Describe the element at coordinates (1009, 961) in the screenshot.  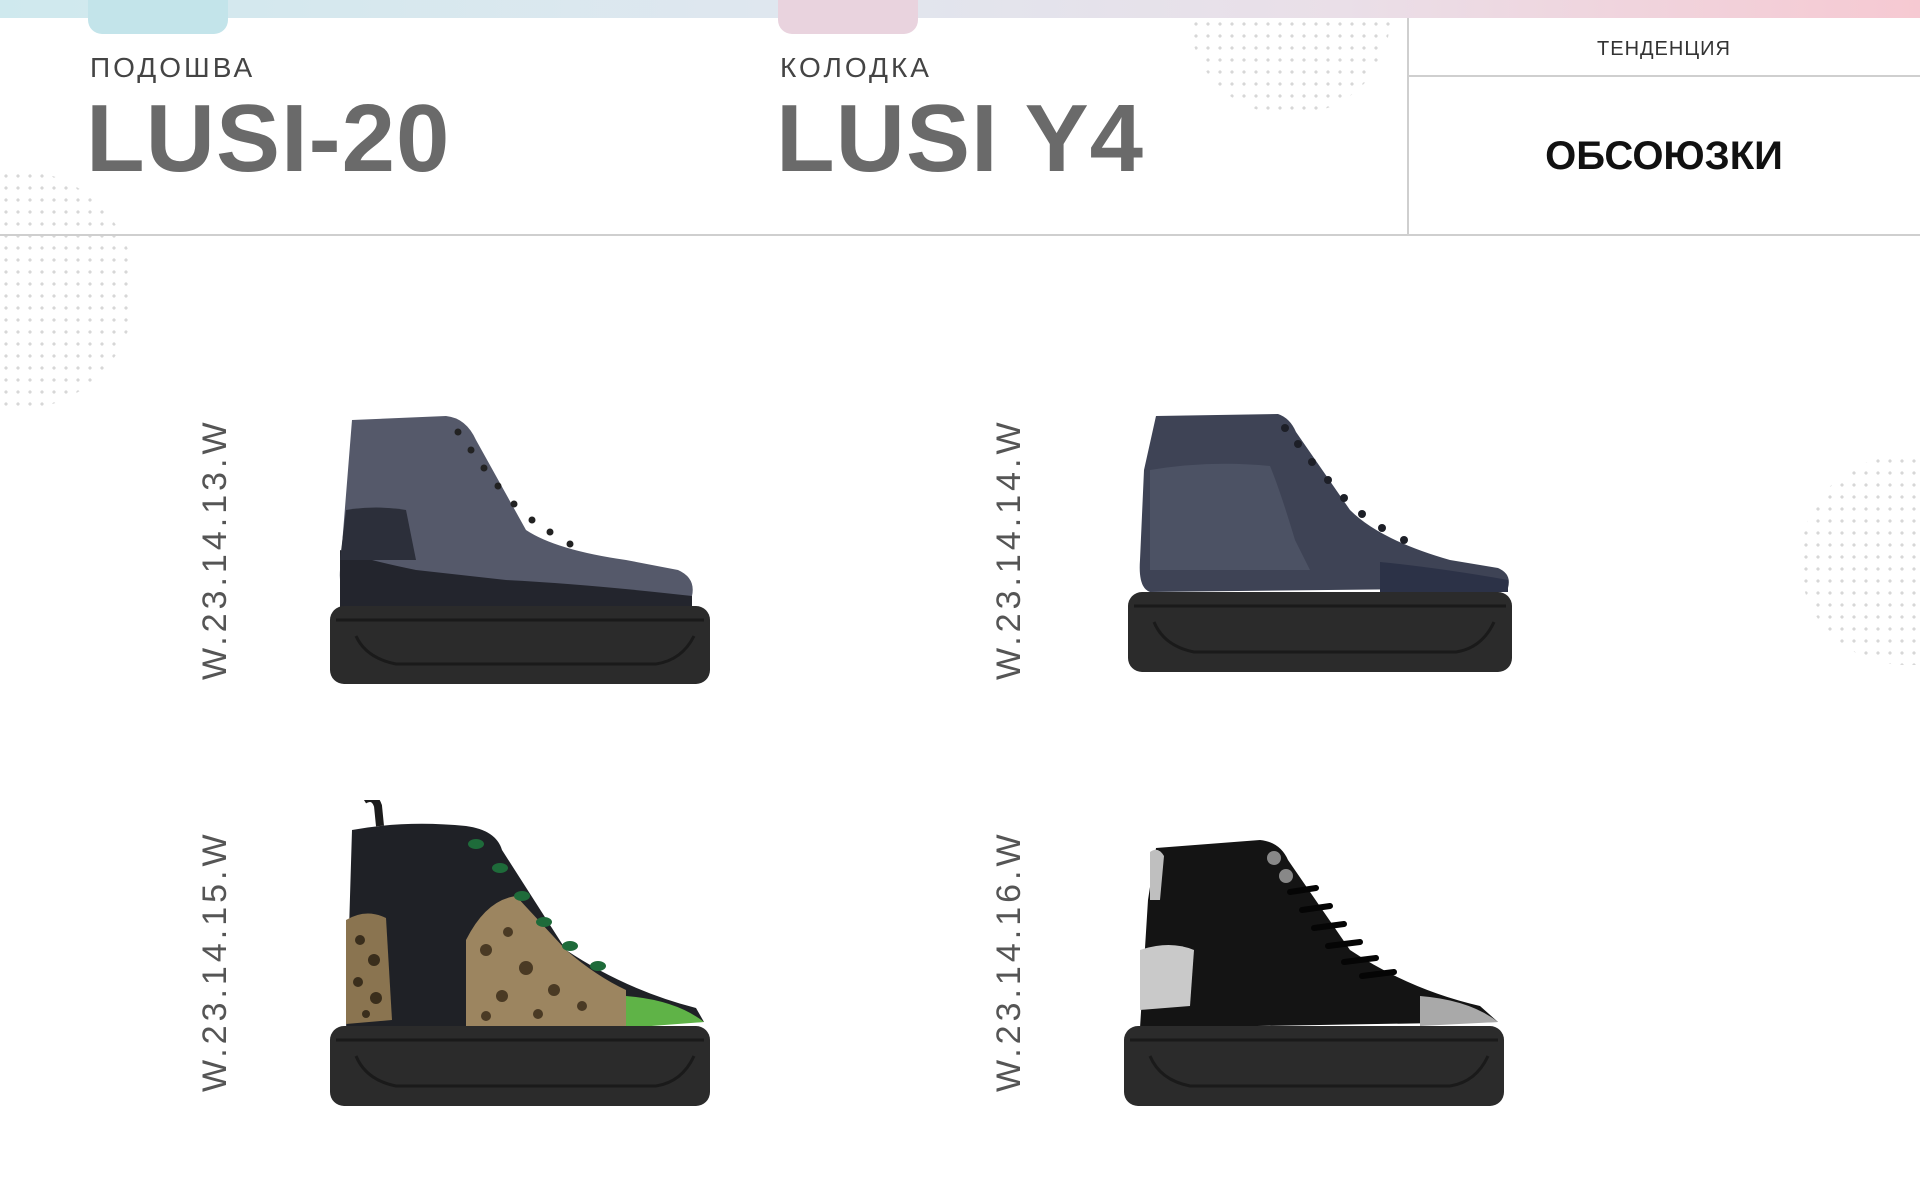
I see `product-code: W.23.14.16.W` at that location.